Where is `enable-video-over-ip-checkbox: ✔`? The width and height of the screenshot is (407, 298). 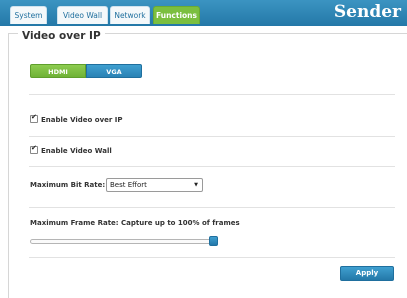 enable-video-over-ip-checkbox: ✔ is located at coordinates (34, 118).